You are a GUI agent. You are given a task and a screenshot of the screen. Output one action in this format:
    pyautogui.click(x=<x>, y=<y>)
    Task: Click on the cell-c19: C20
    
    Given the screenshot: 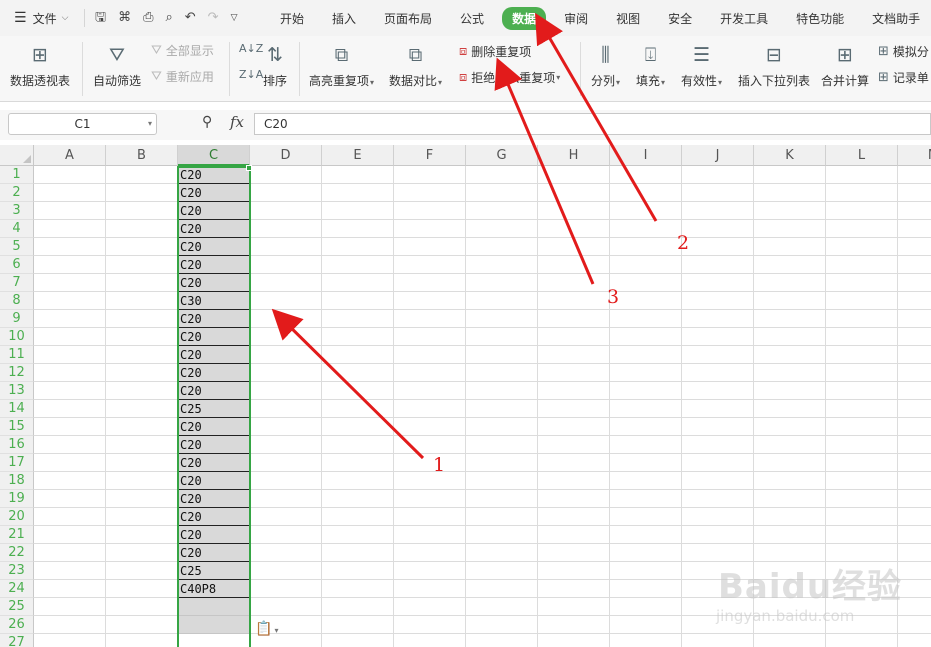 What is the action you would take?
    pyautogui.click(x=214, y=499)
    